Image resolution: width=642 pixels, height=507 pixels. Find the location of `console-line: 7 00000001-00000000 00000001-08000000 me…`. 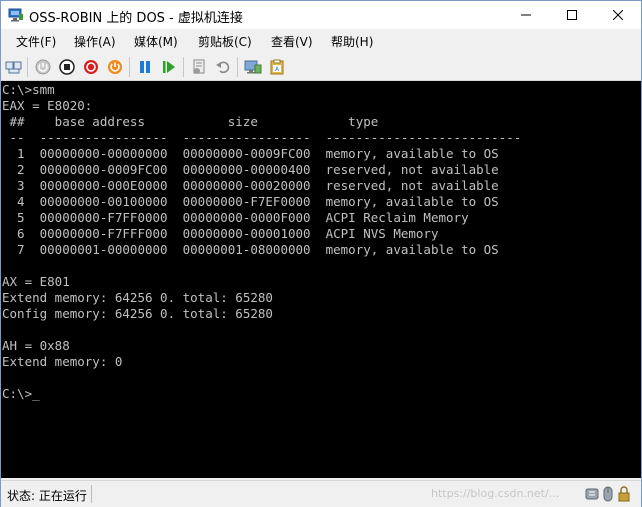

console-line: 7 00000001-00000000 00000001-08000000 me… is located at coordinates (250, 249).